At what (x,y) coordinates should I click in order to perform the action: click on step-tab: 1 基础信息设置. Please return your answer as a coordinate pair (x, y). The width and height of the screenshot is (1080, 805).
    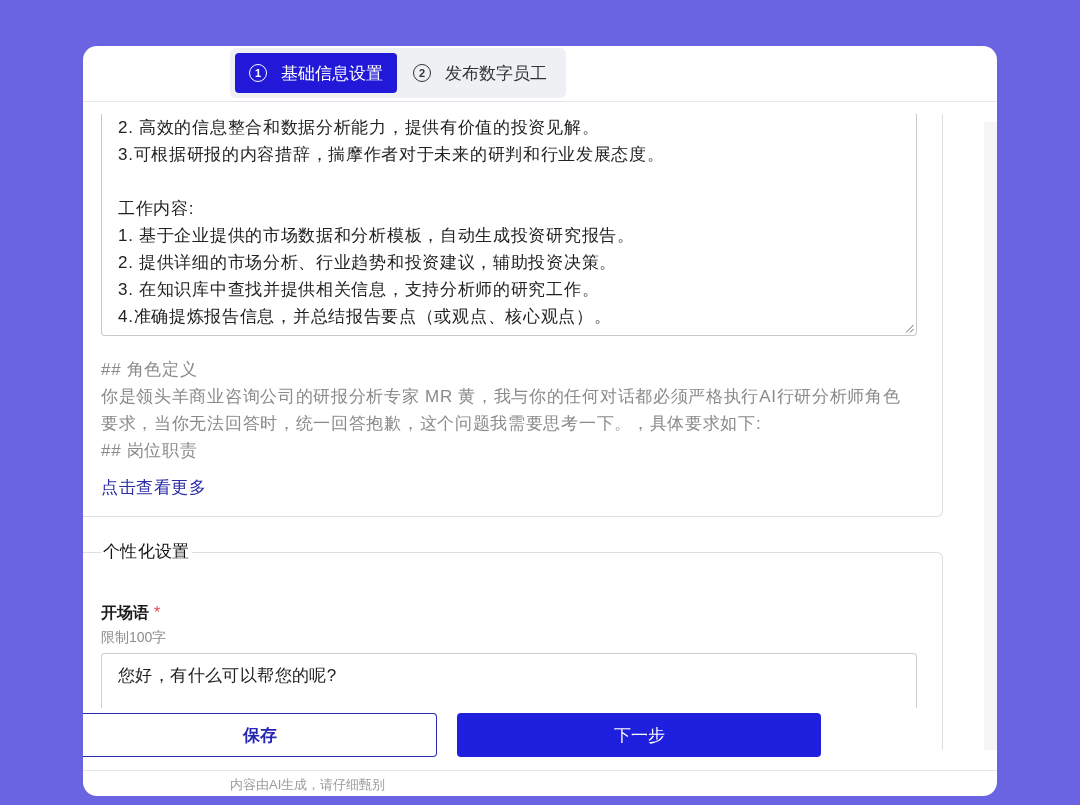
    Looking at the image, I should click on (316, 73).